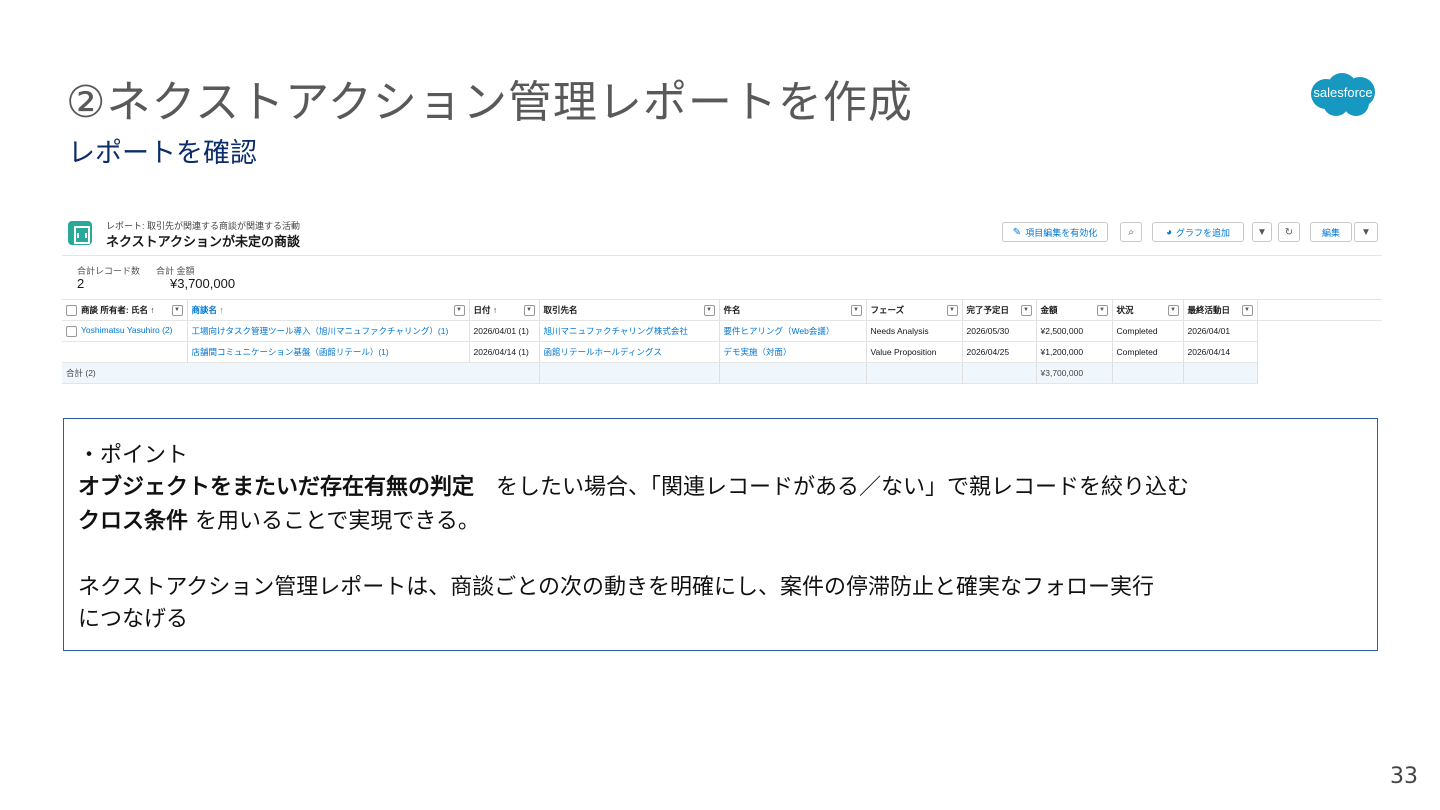 The image size is (1440, 810). I want to click on salesforce-logo: salesforce, so click(1343, 95).